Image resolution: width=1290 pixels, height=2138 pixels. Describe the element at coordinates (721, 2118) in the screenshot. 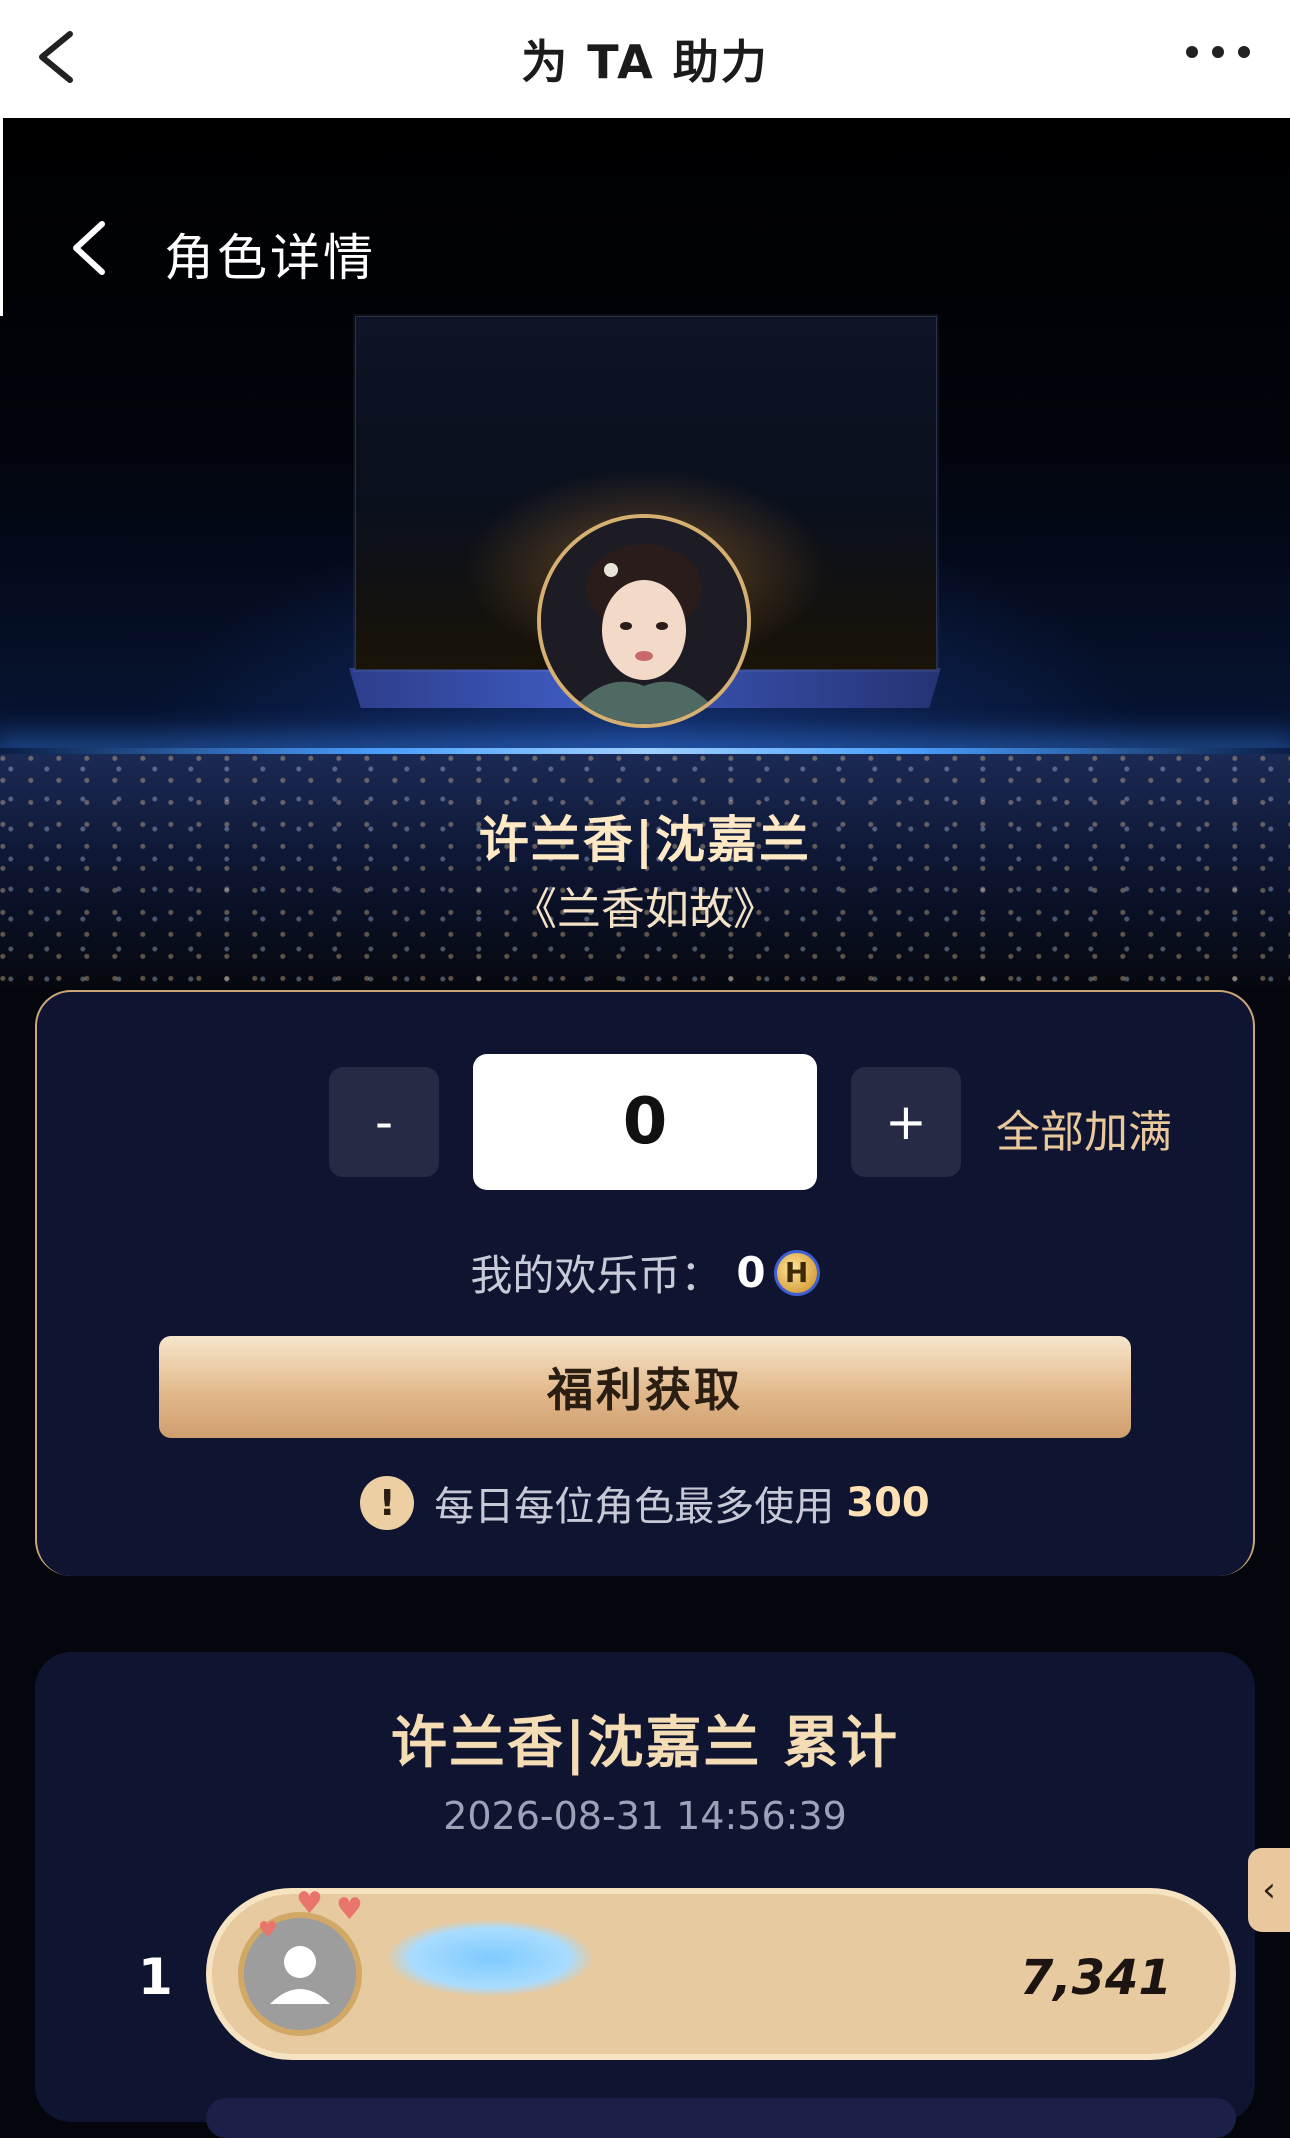

I see `list-item` at that location.